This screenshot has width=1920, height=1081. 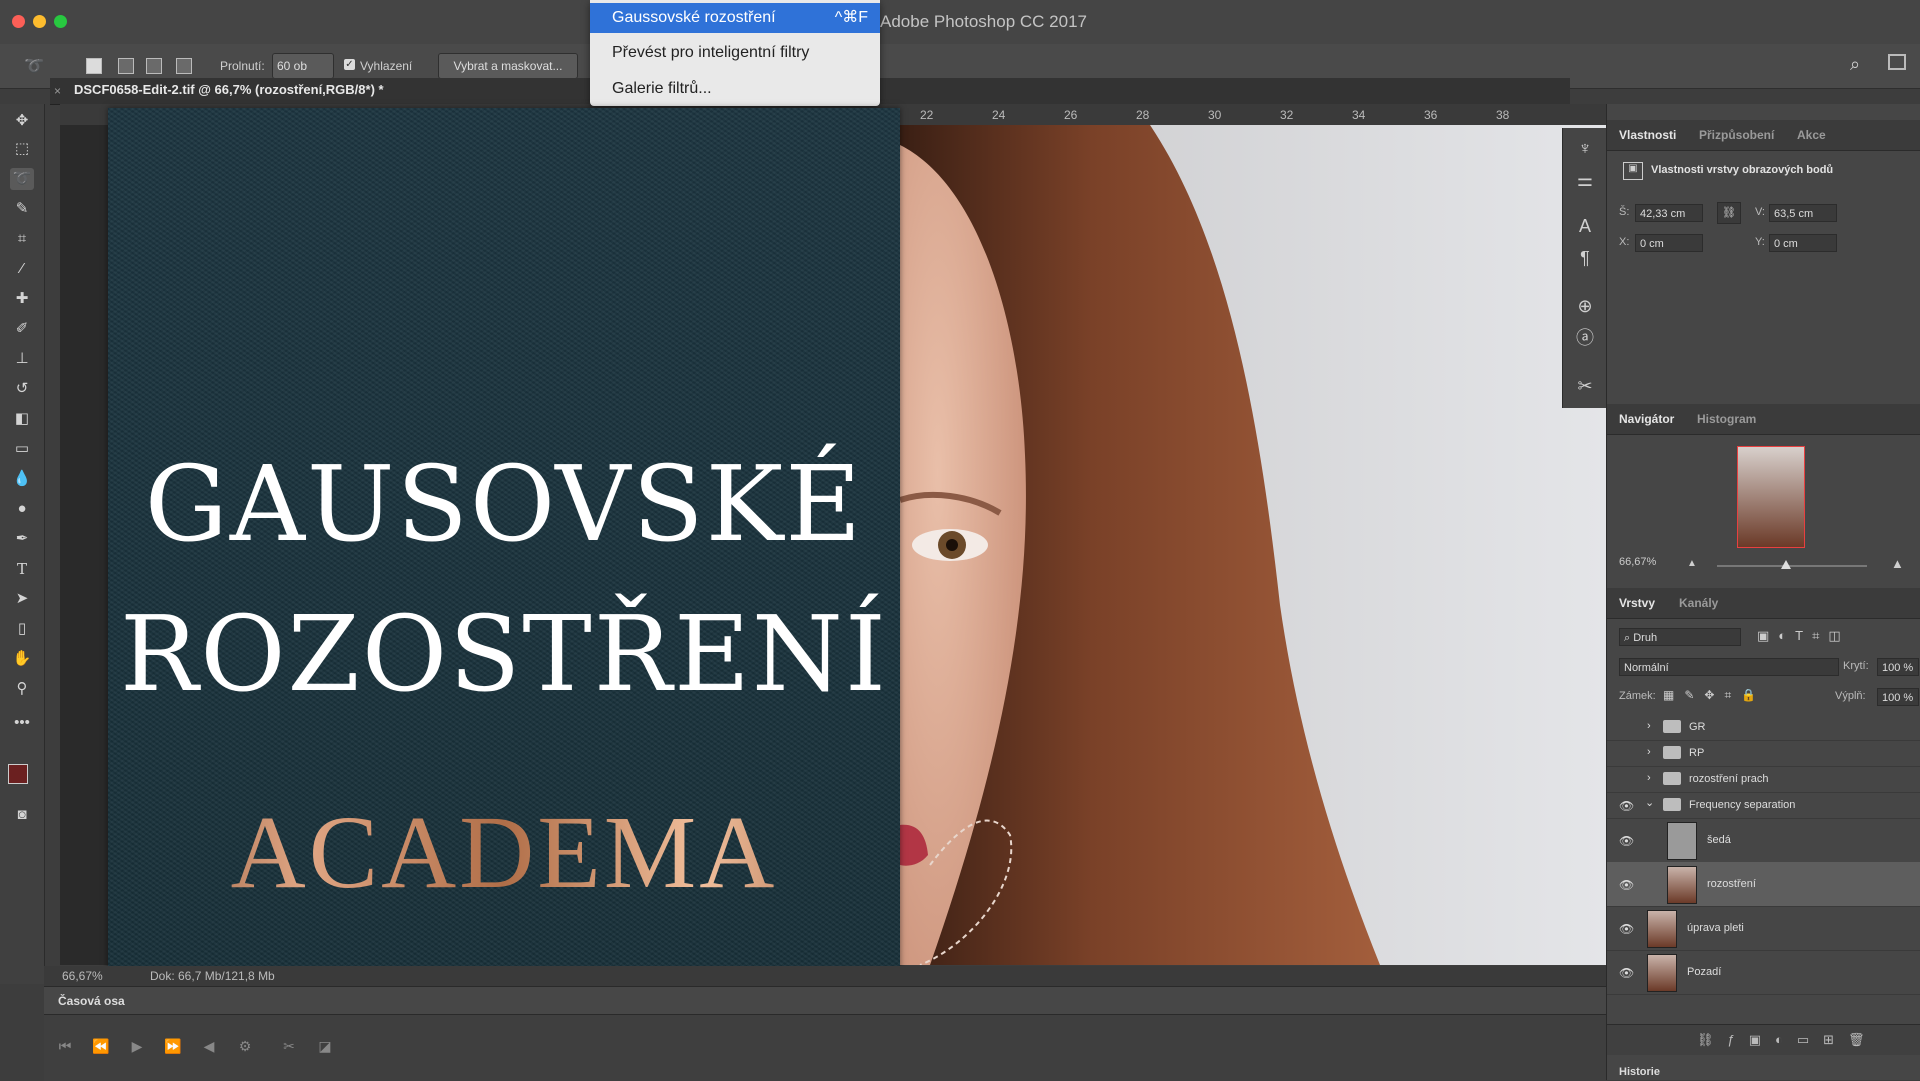 What do you see at coordinates (101, 1046) in the screenshot?
I see `previous-frame-icon: ⏪` at bounding box center [101, 1046].